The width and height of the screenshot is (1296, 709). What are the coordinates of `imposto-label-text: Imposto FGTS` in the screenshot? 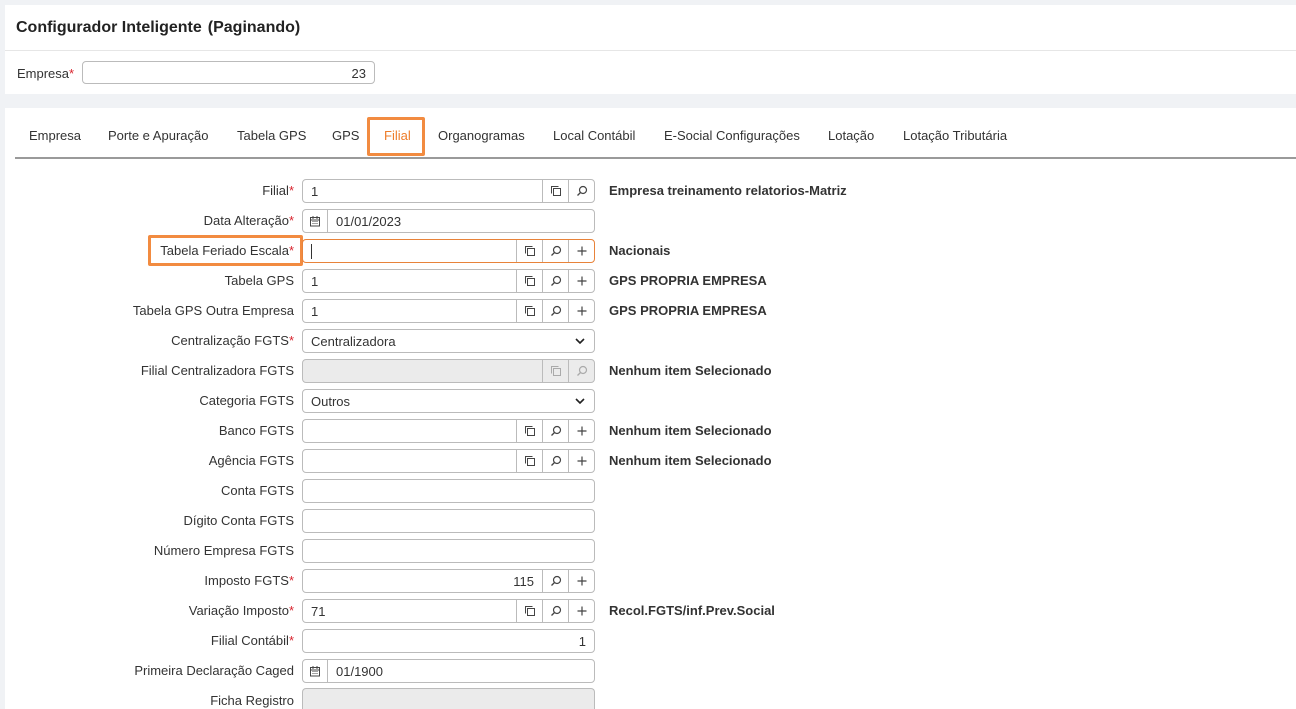 It's located at (246, 580).